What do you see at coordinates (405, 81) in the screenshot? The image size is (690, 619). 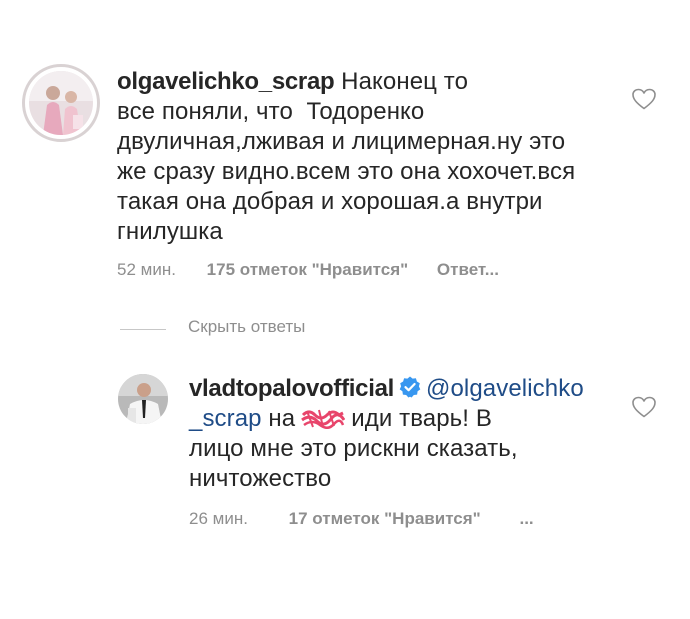 I see `comment-line: Наконец то` at bounding box center [405, 81].